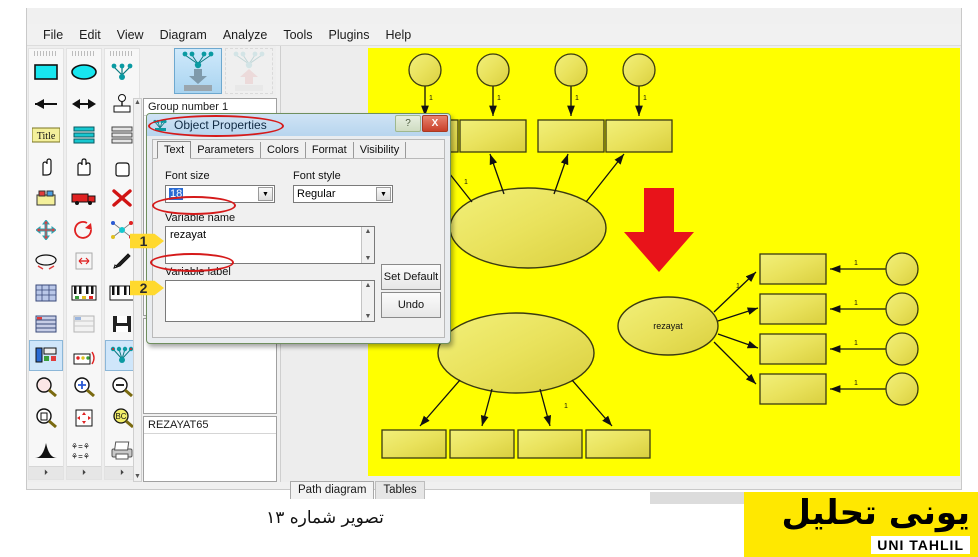 Image resolution: width=978 pixels, height=557 pixels. Describe the element at coordinates (400, 490) in the screenshot. I see `tab-tables: Tables` at that location.